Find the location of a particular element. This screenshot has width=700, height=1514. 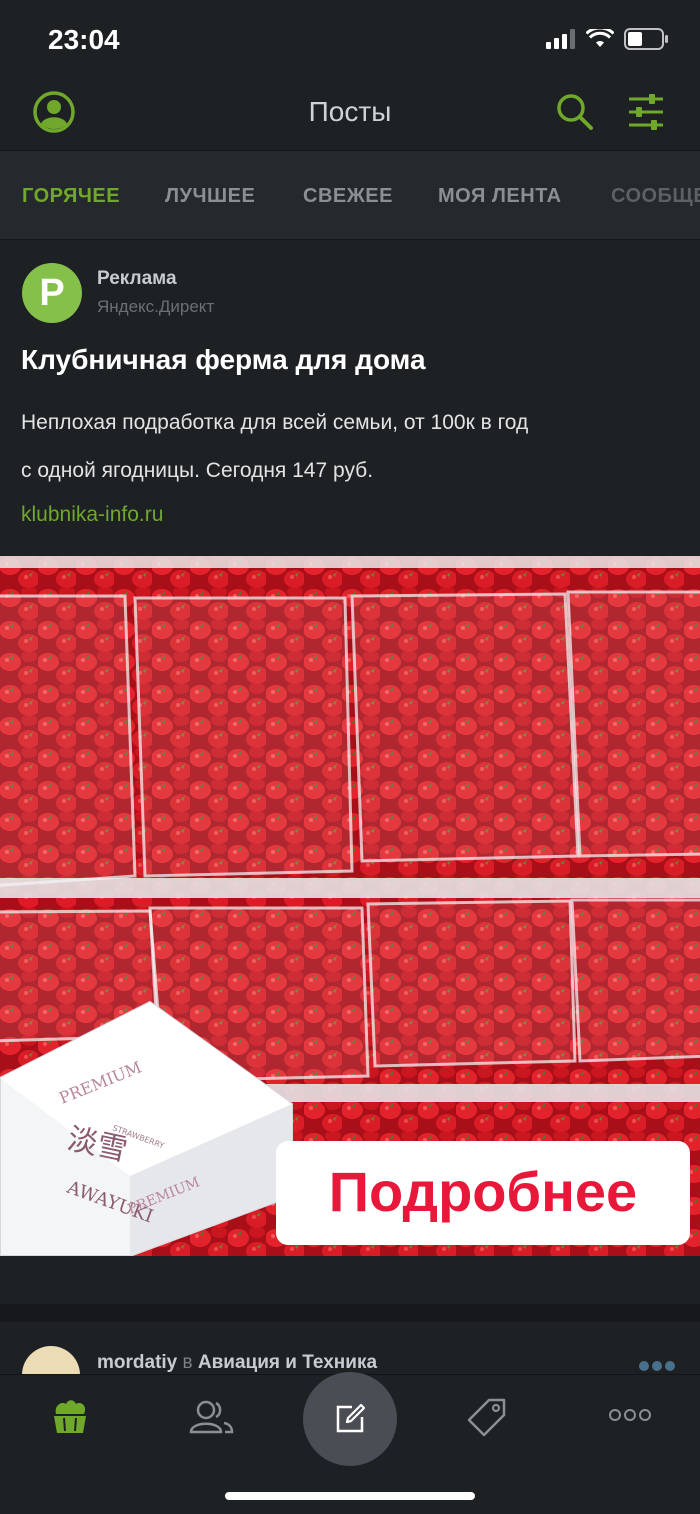

compose-button is located at coordinates (350, 1419).